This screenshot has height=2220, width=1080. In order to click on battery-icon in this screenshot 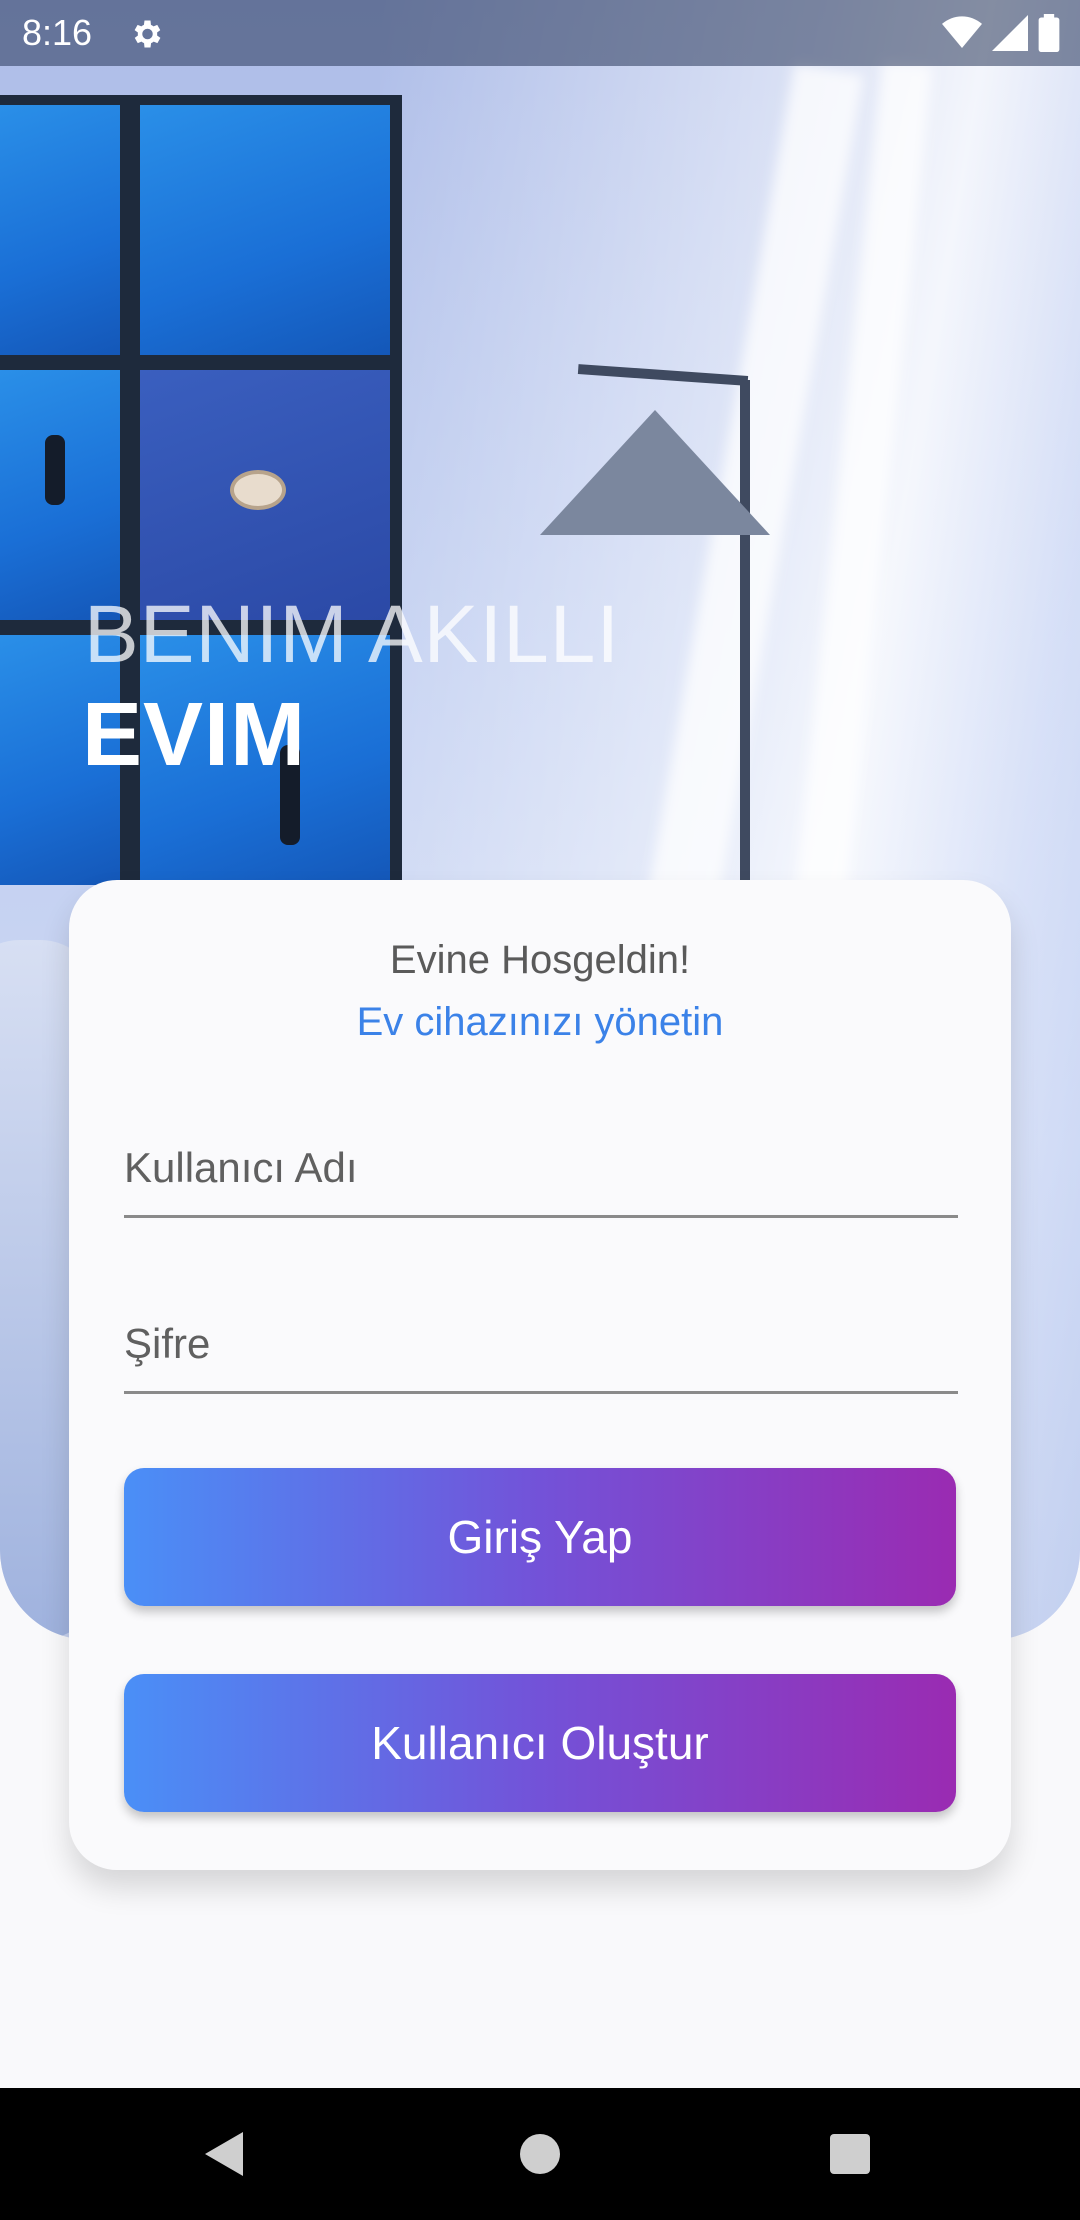, I will do `click(1049, 33)`.